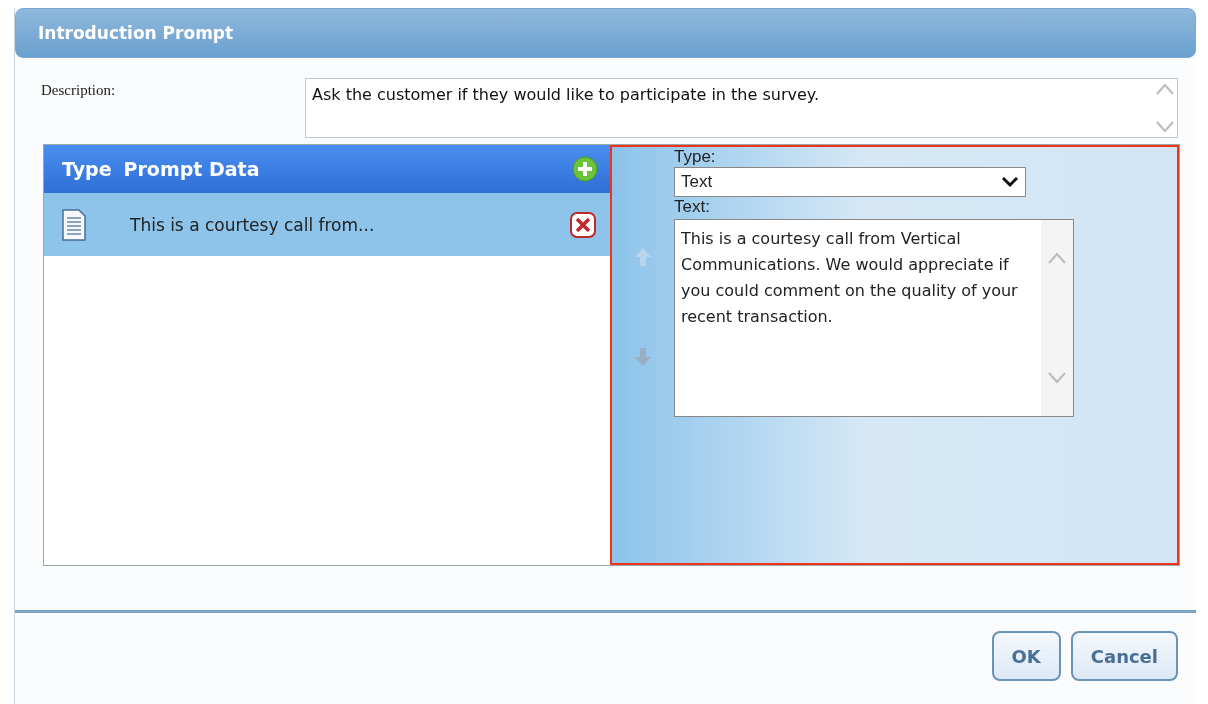  Describe the element at coordinates (191, 169) in the screenshot. I see `column-header: Prompt Data` at that location.